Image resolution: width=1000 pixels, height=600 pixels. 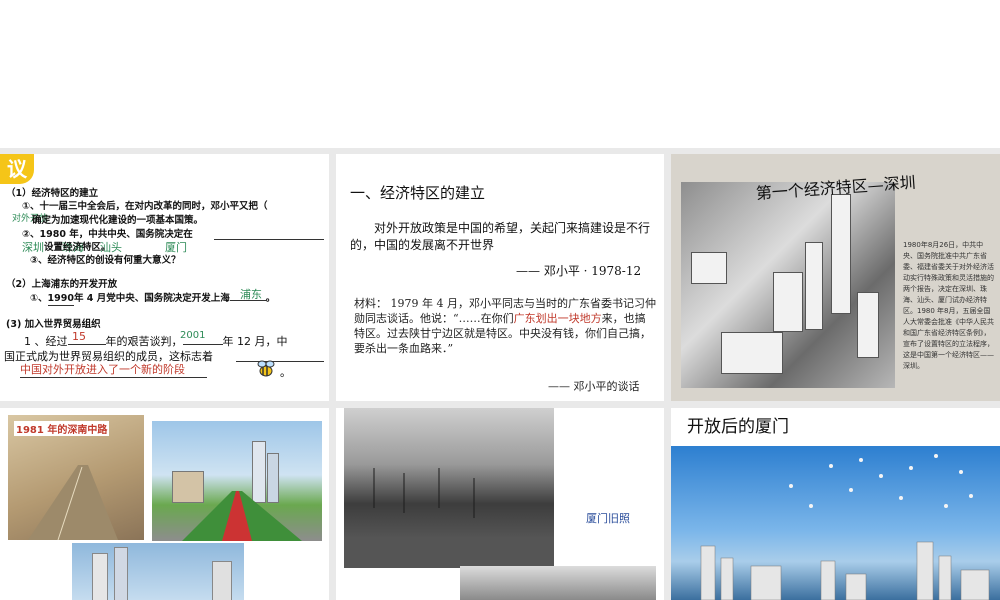 What do you see at coordinates (144, 341) in the screenshot?
I see `question-5-mid: 年的艰苦谈判，` at bounding box center [144, 341].